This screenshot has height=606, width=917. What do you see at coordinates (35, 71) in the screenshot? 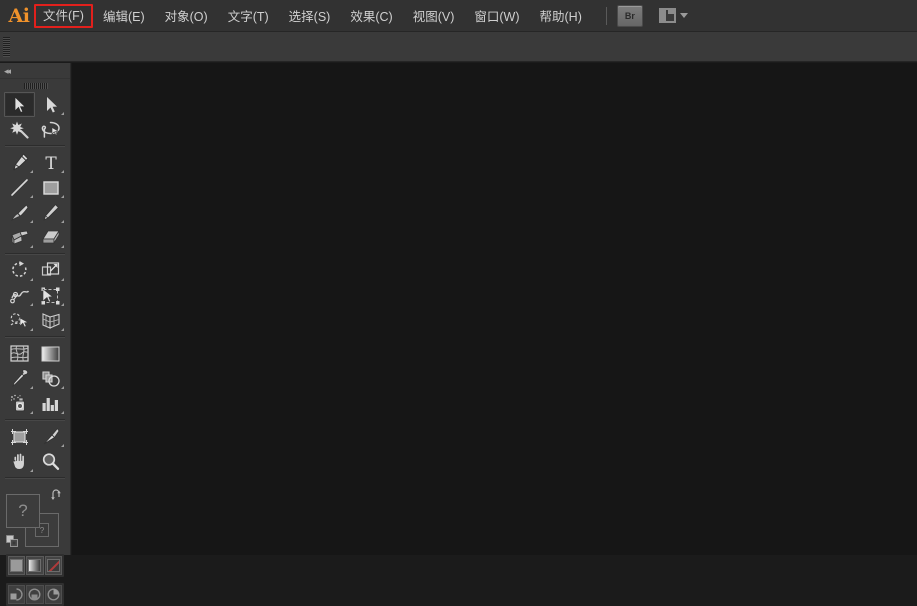
I see `tools-panel-header: ◂◂` at bounding box center [35, 71].